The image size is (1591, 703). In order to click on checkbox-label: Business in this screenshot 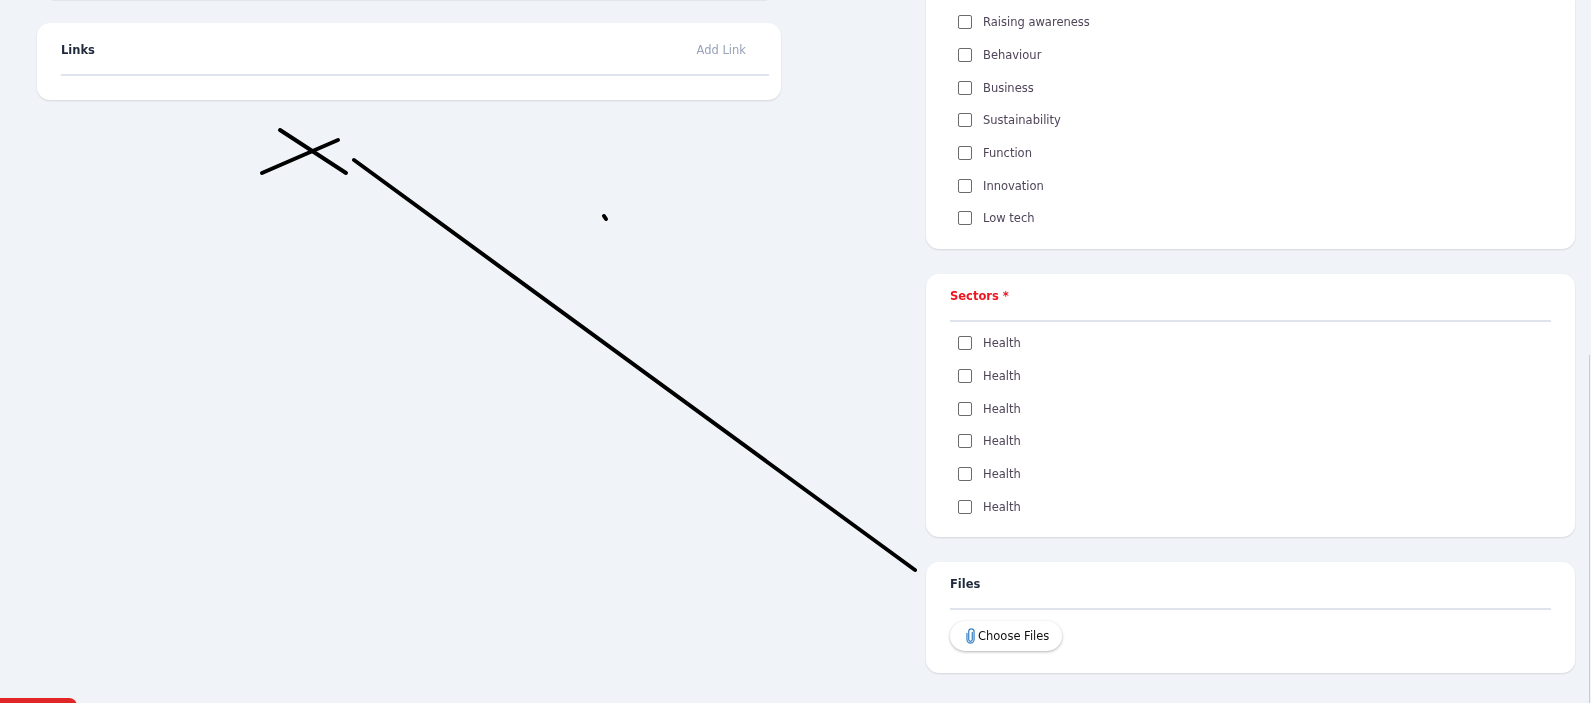, I will do `click(1008, 87)`.